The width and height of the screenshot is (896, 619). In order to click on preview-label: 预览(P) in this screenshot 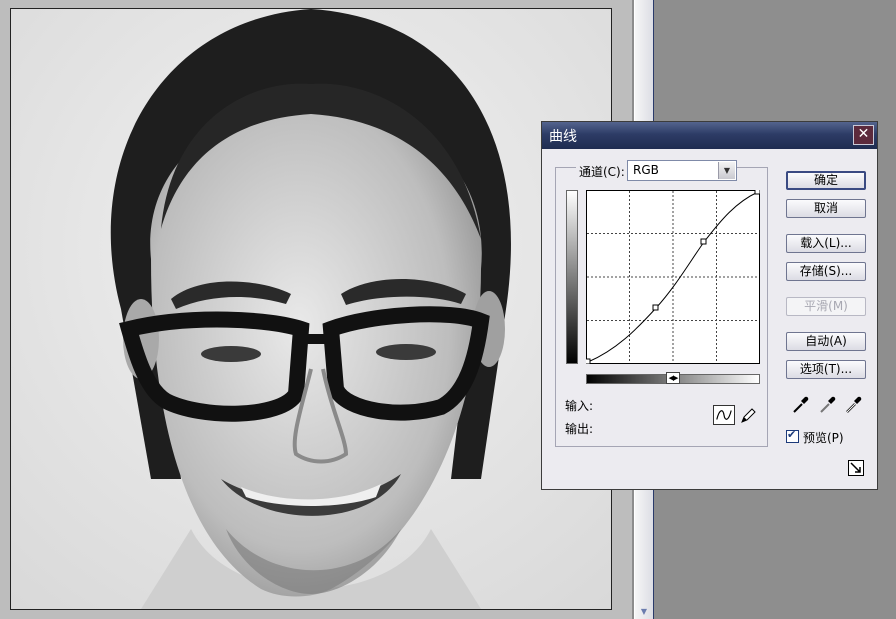, I will do `click(823, 438)`.